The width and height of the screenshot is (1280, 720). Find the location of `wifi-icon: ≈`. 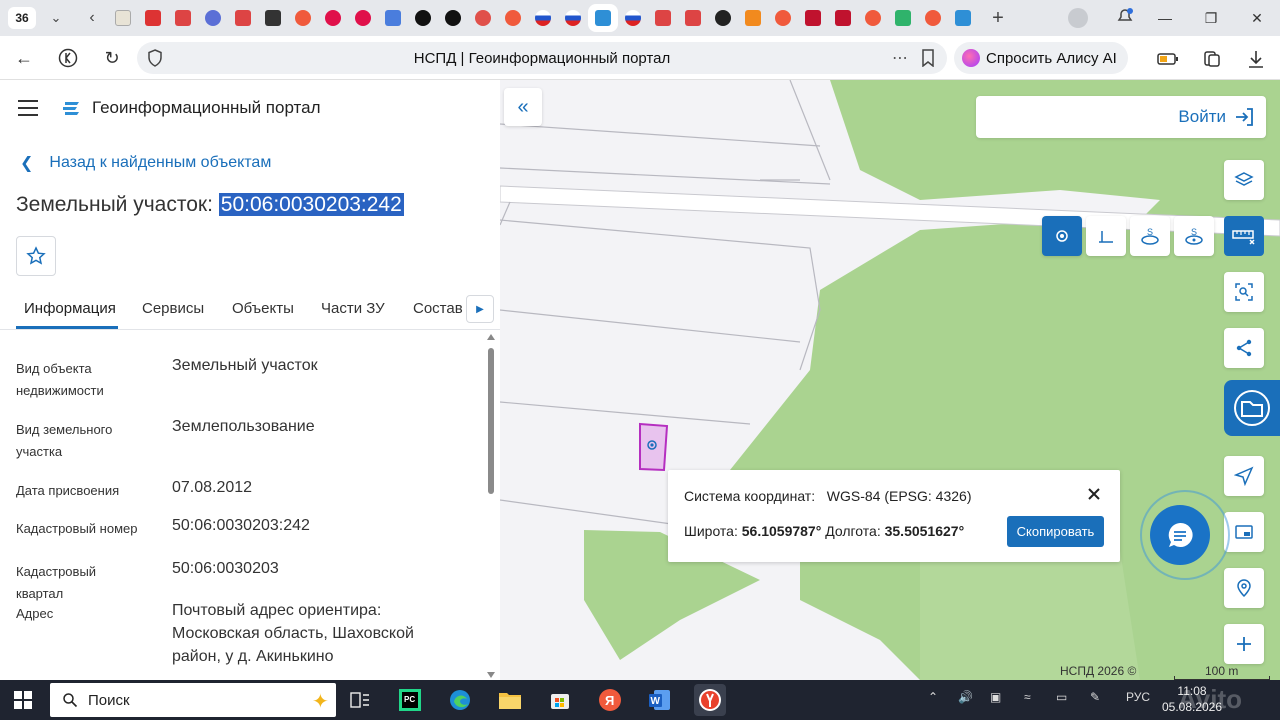

wifi-icon: ≈ is located at coordinates (1027, 697).